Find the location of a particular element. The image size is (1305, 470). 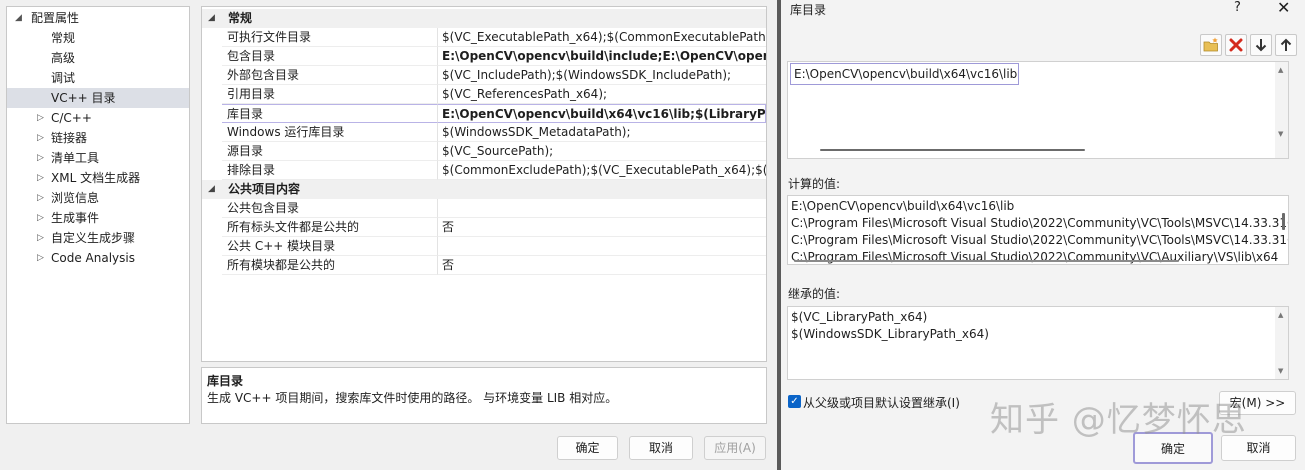

tree-item: ▷ 链接器 is located at coordinates (98, 138).